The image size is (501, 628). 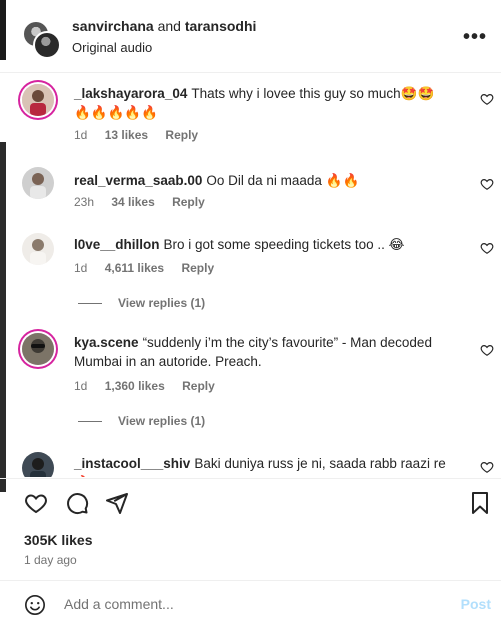 I want to click on author-names: sanvirchana and taransodhi, so click(x=164, y=26).